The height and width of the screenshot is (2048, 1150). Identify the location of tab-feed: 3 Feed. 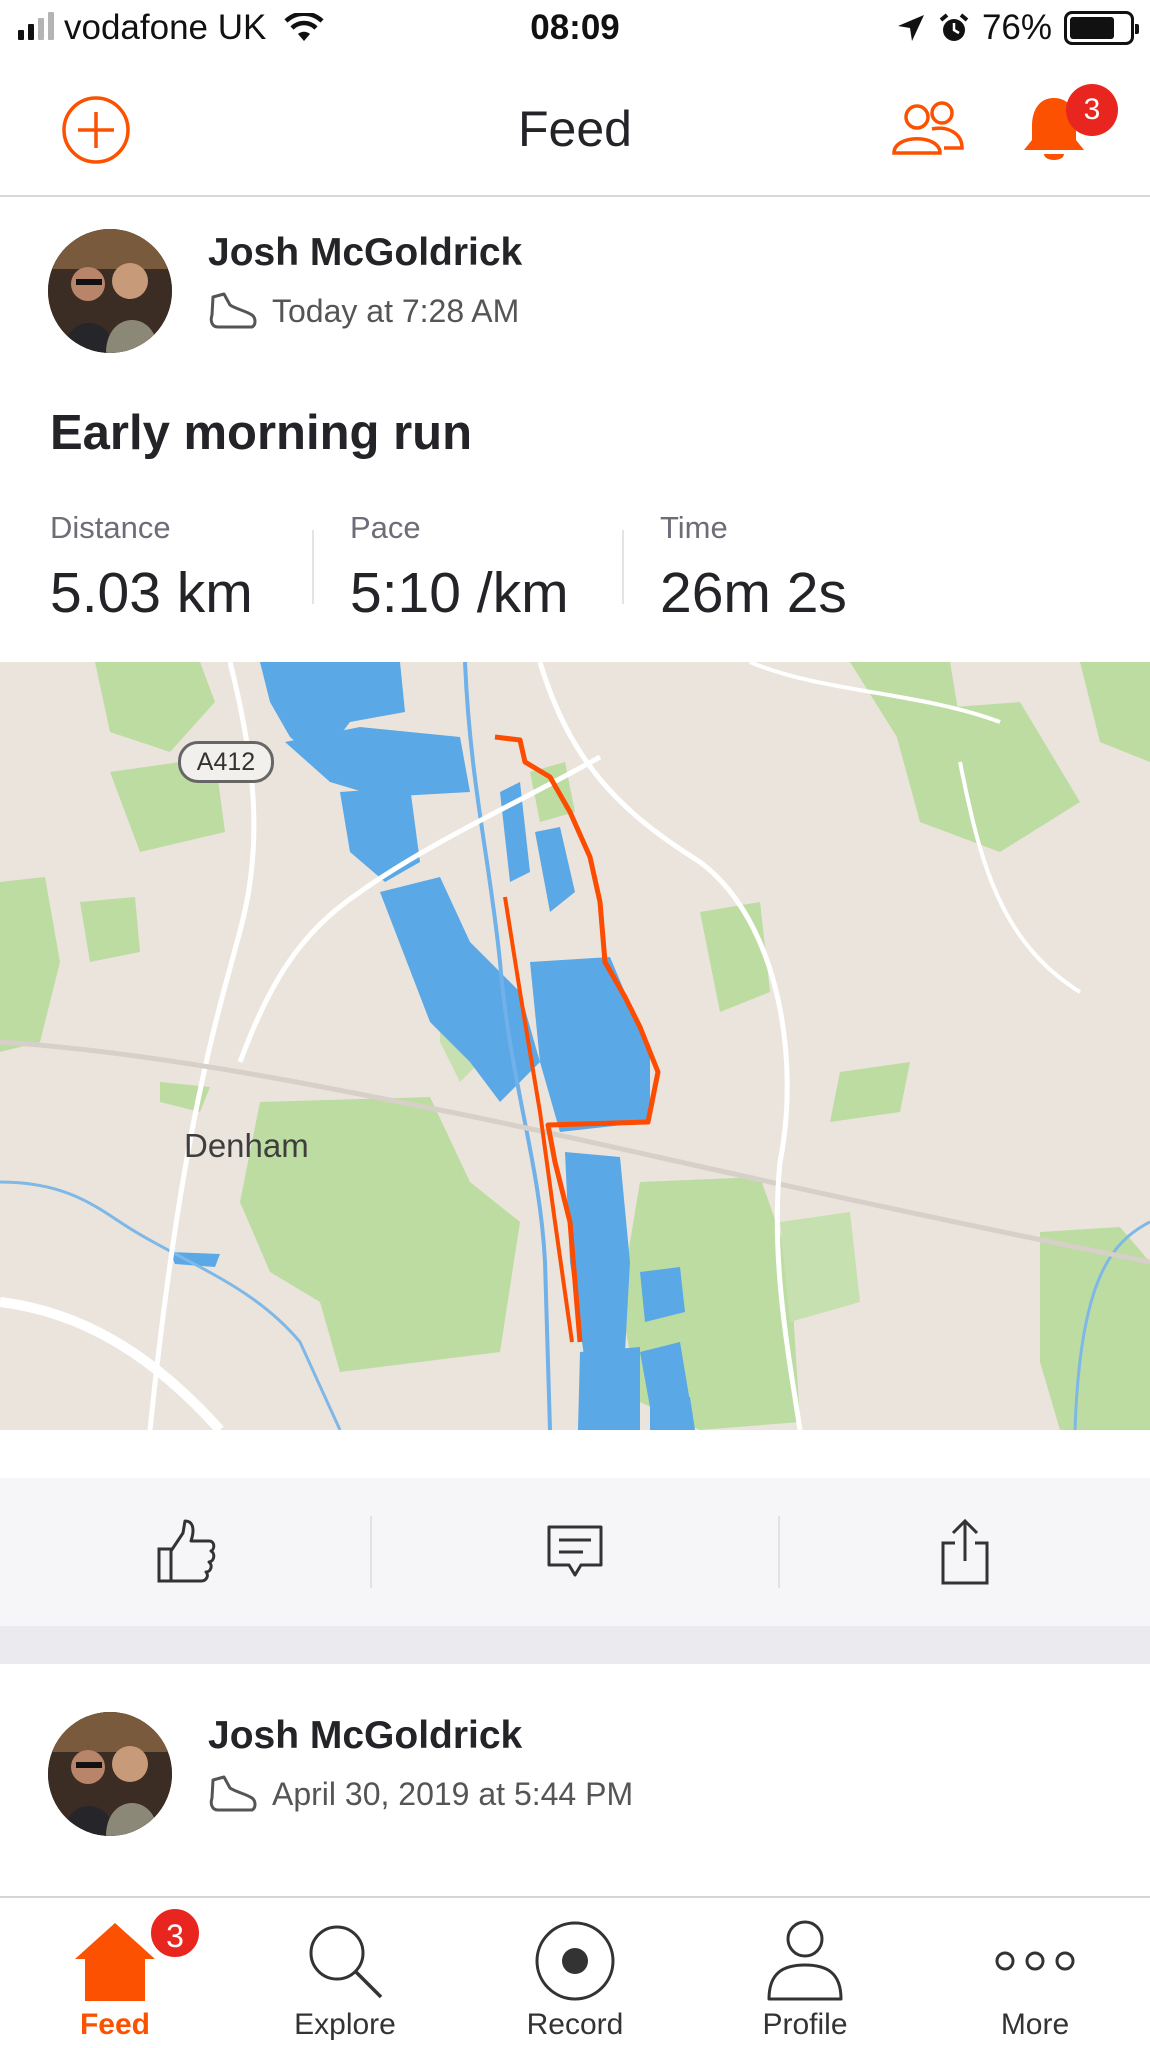
(115, 1973).